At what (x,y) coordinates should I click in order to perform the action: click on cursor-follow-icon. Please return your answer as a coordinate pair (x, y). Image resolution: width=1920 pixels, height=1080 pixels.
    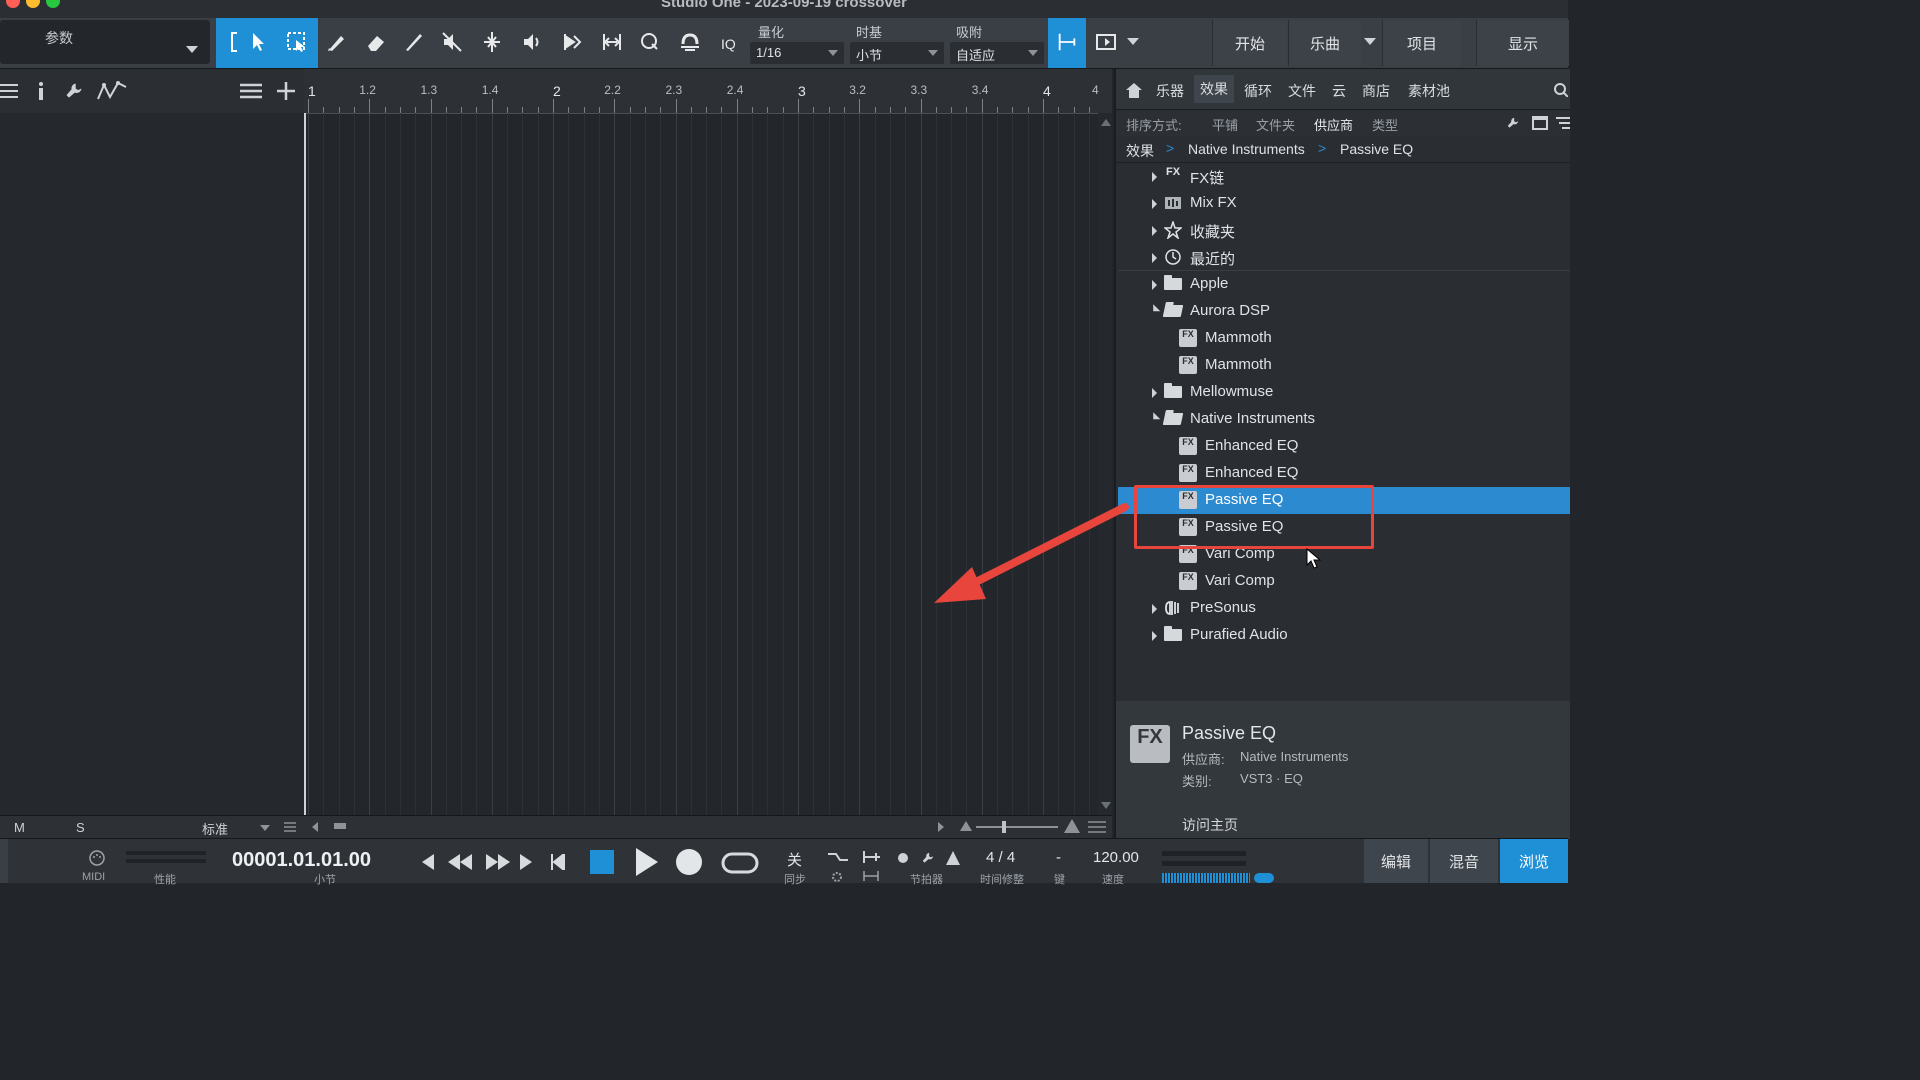
    Looking at the image, I should click on (1106, 42).